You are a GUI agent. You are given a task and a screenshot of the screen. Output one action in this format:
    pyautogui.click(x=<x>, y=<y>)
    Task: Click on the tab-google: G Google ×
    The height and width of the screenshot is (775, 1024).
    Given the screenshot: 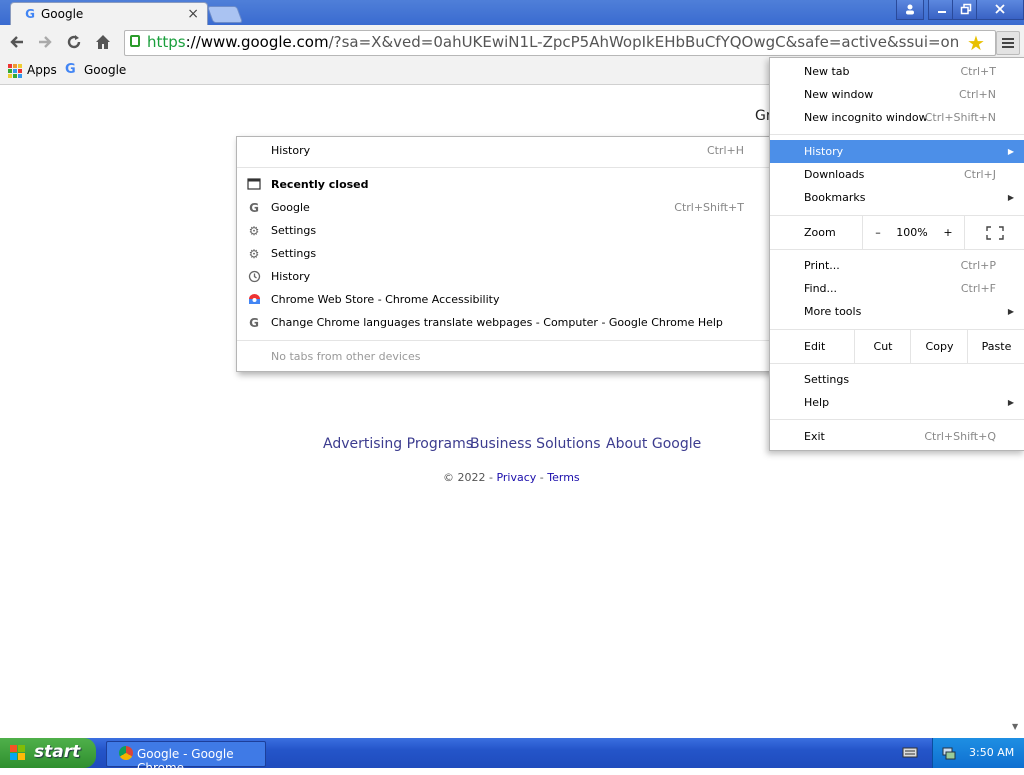 What is the action you would take?
    pyautogui.click(x=109, y=14)
    